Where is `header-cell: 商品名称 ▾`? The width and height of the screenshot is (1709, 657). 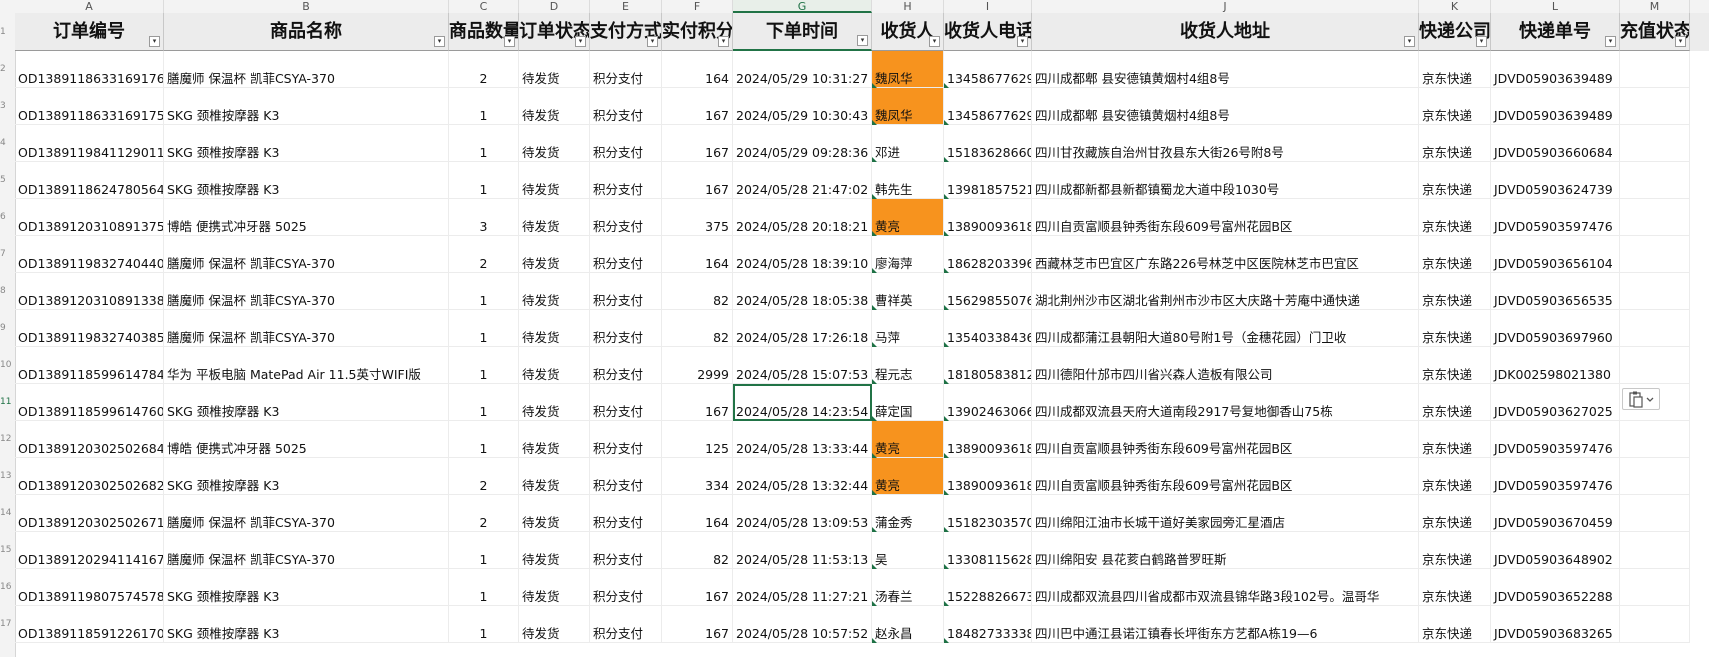 header-cell: 商品名称 ▾ is located at coordinates (306, 32).